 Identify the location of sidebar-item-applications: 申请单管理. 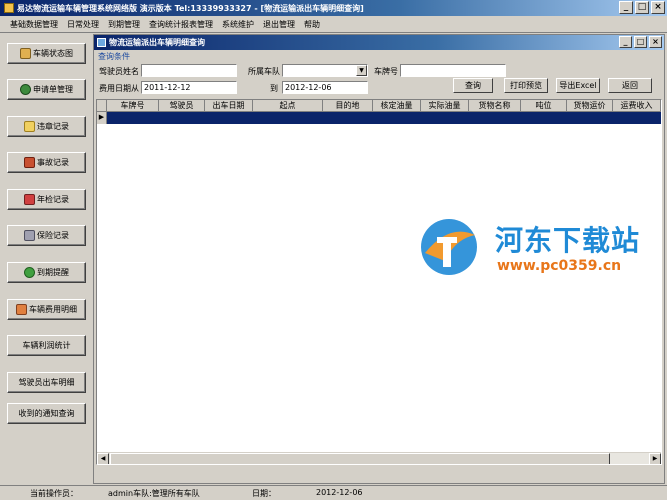
(46, 89).